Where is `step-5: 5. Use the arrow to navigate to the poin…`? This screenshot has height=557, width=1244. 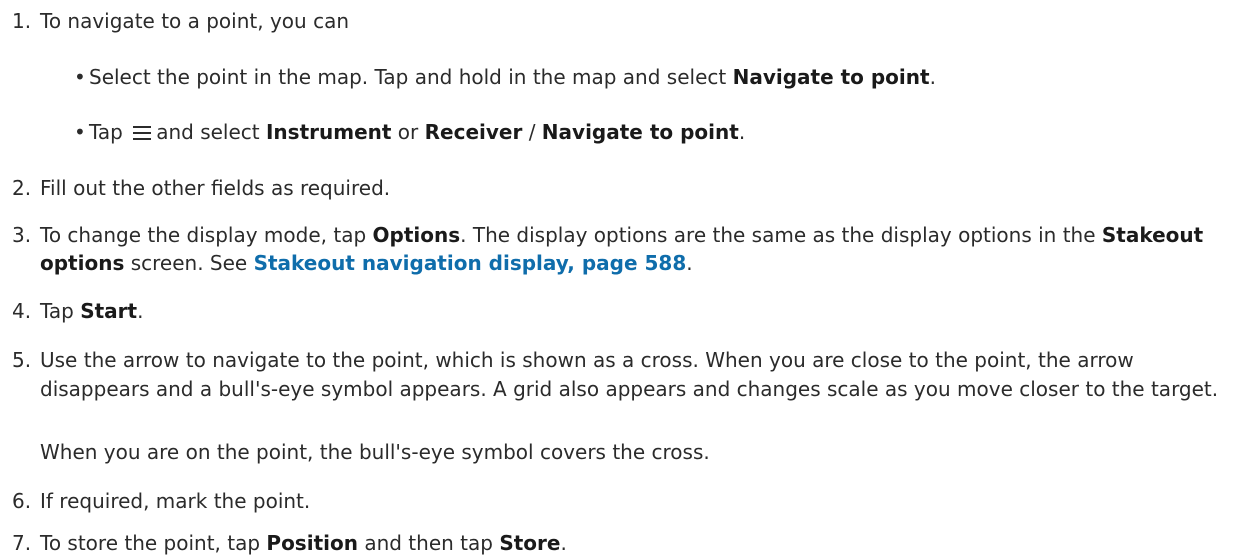 step-5: 5. Use the arrow to navigate to the poin… is located at coordinates (623, 375).